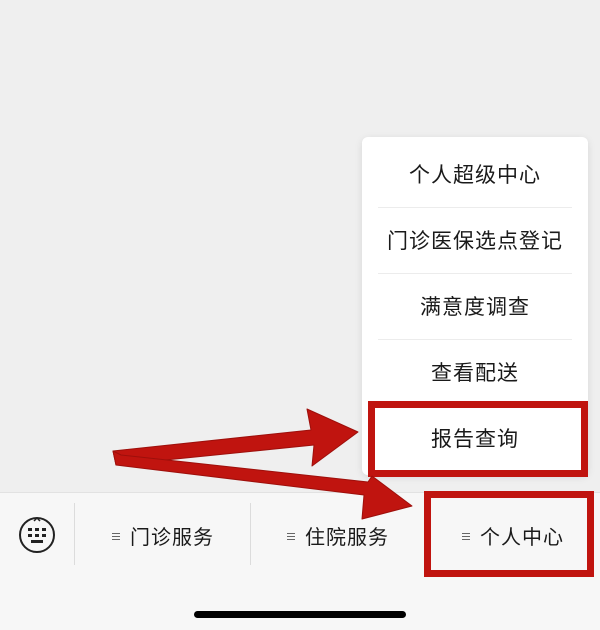  I want to click on menu-item-satisfaction-survey: 满意度调查, so click(475, 306).